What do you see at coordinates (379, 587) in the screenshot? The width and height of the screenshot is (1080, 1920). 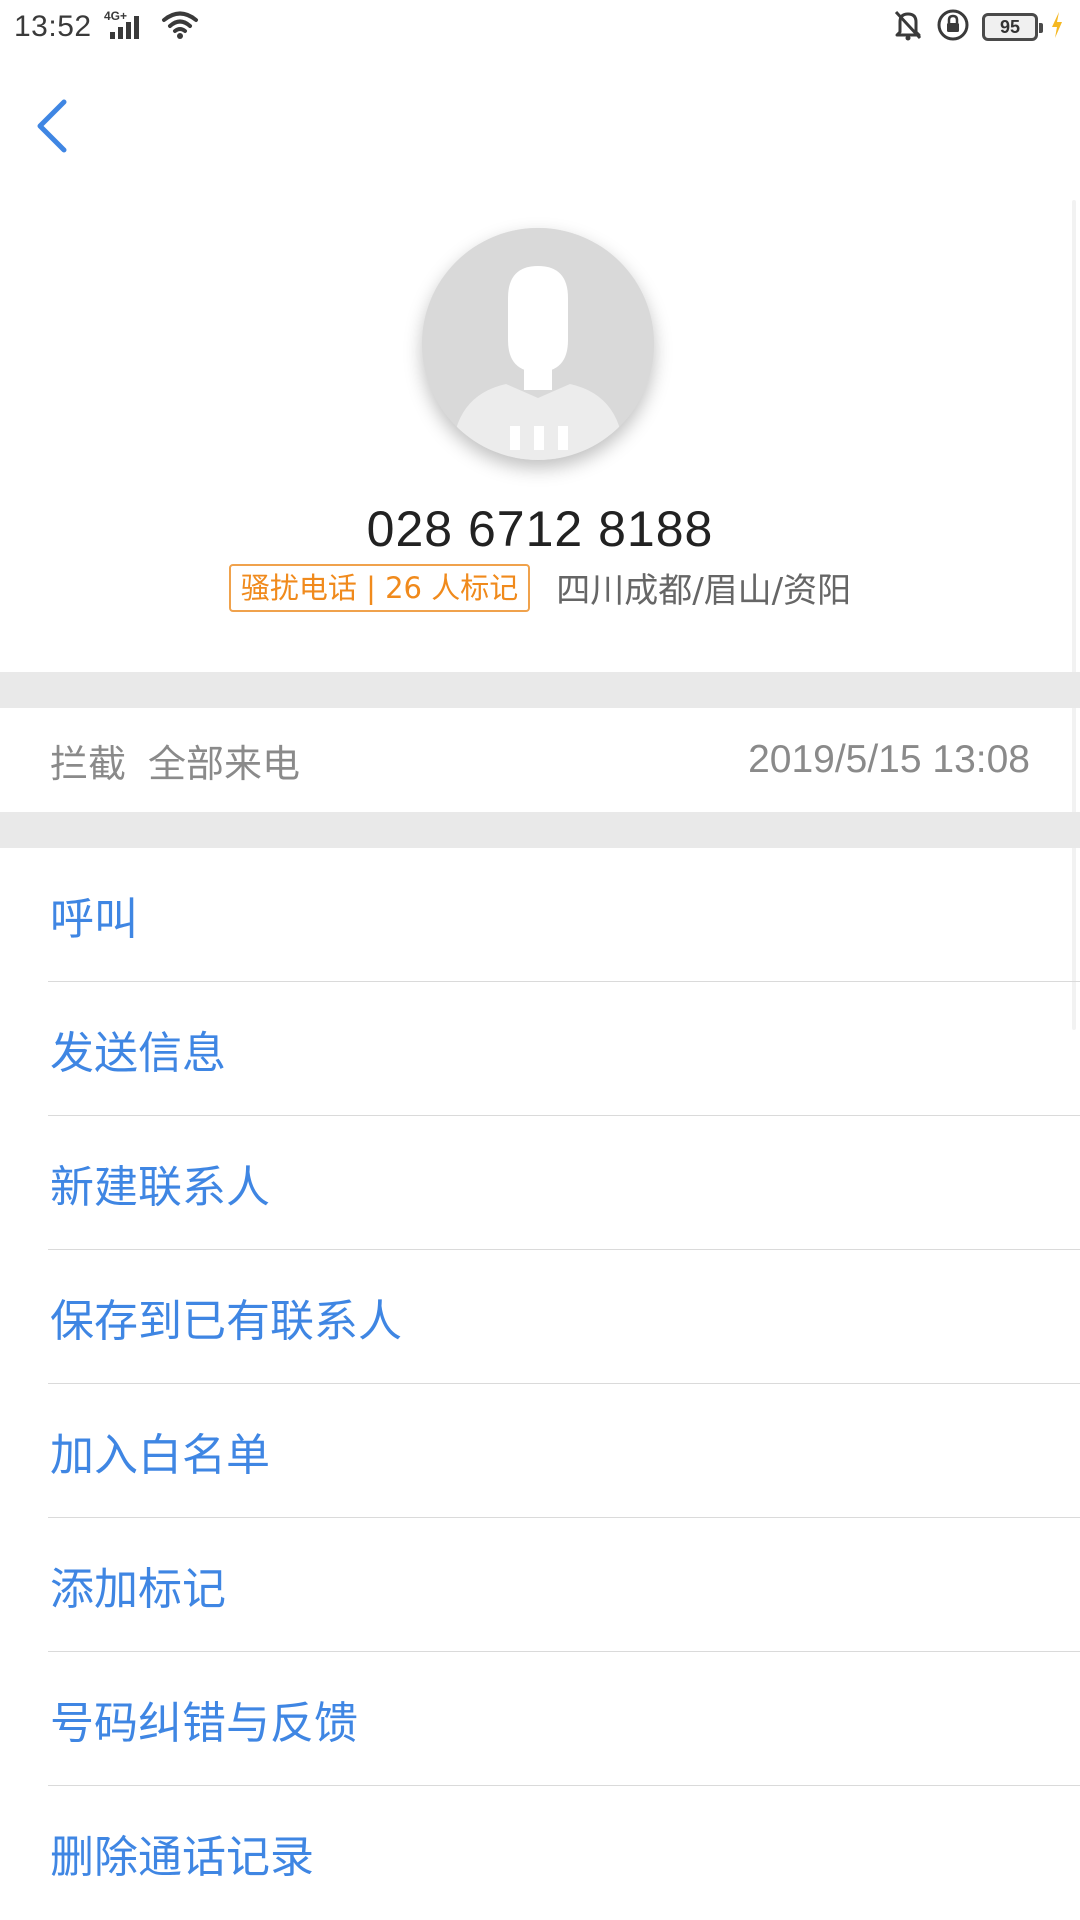 I see `spam-badge: 骚扰电话 | 26 人标记` at bounding box center [379, 587].